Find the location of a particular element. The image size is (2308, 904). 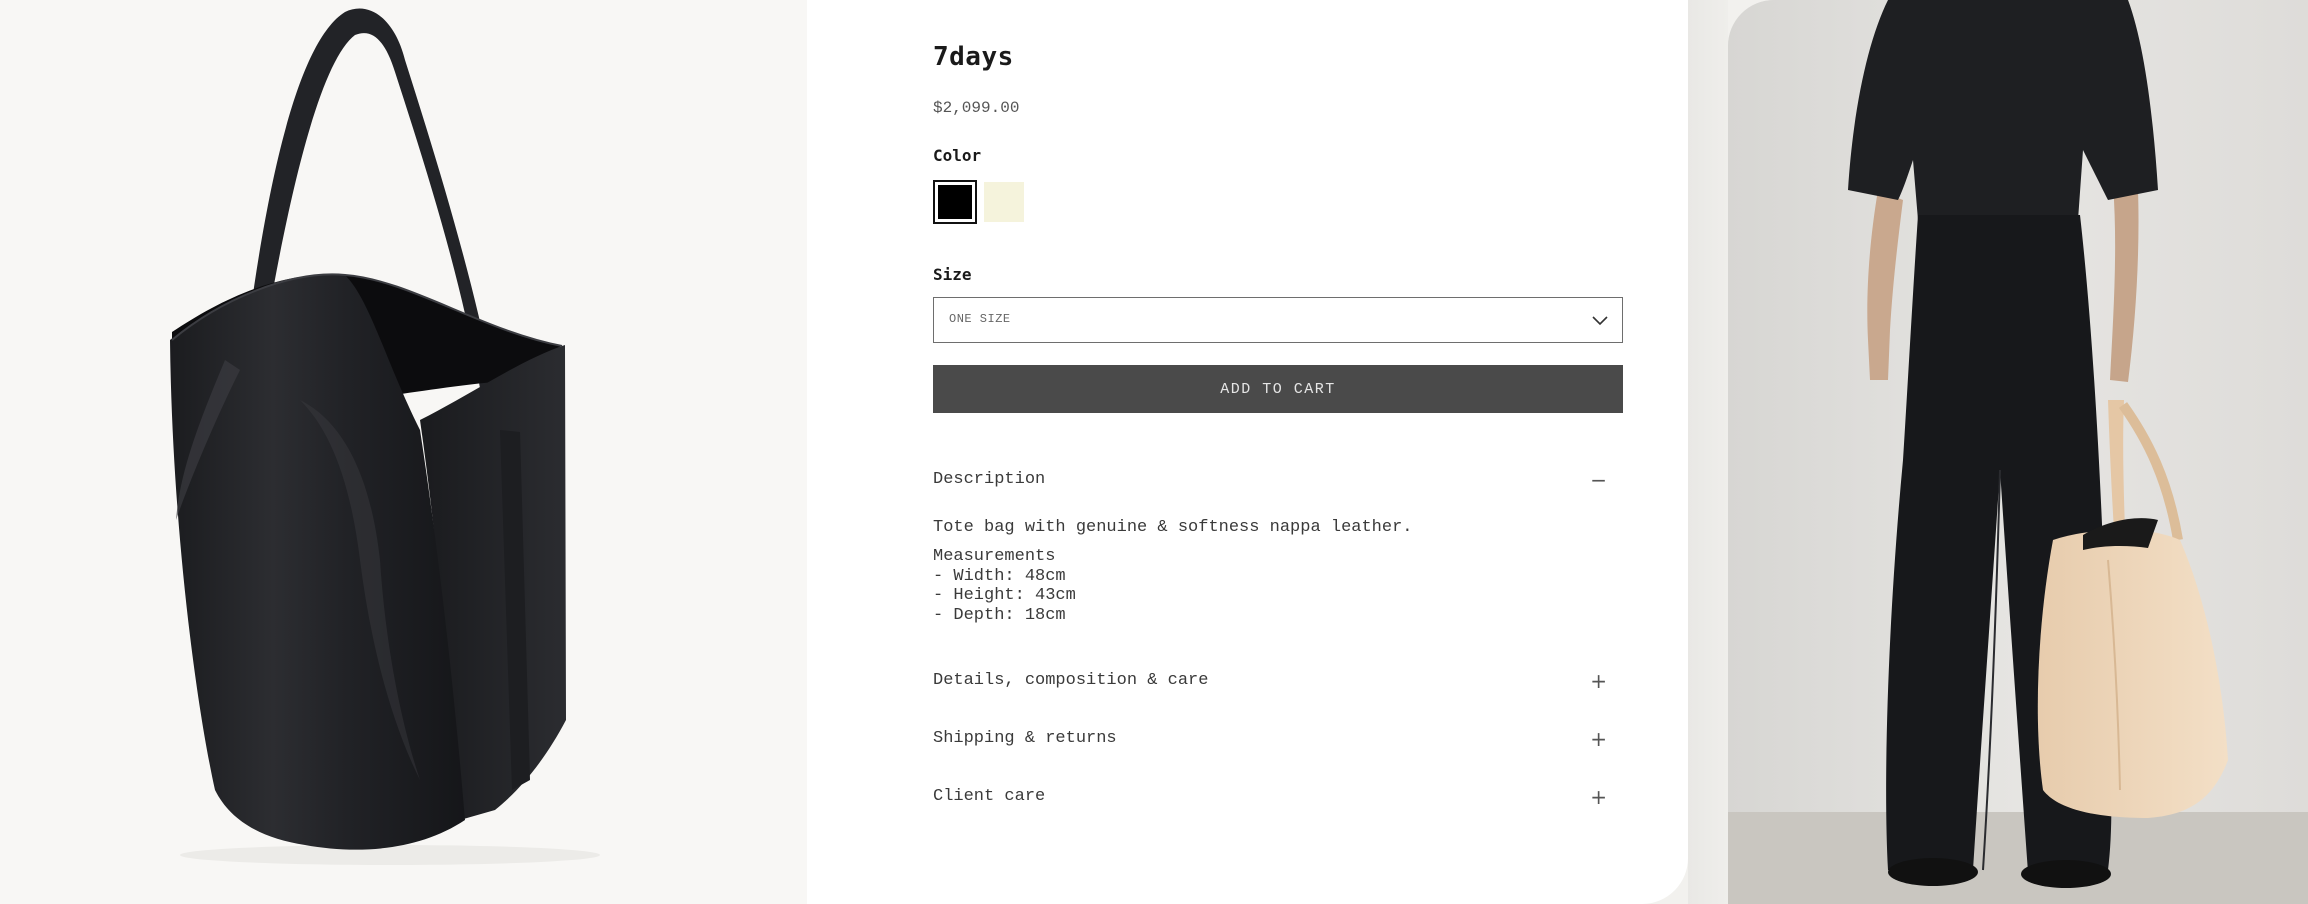

swatch-cream is located at coordinates (1004, 202).